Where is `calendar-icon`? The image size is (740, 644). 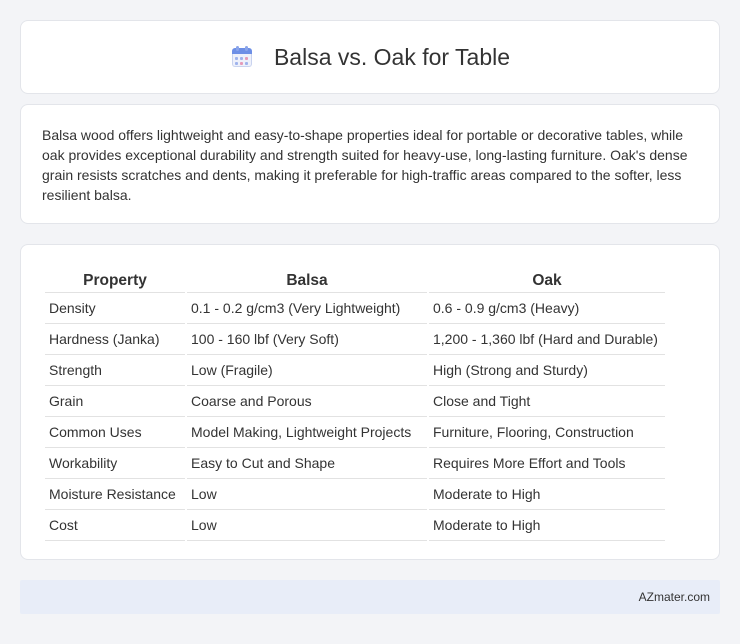 calendar-icon is located at coordinates (242, 57).